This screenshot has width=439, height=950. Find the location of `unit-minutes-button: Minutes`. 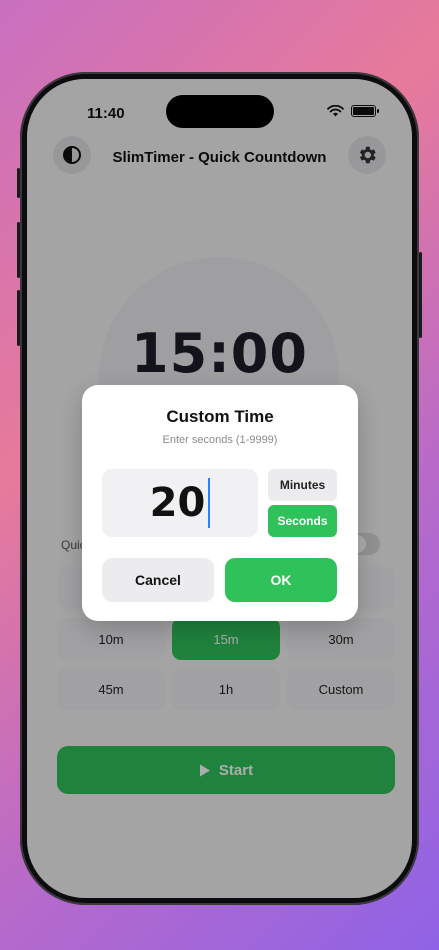

unit-minutes-button: Minutes is located at coordinates (302, 485).